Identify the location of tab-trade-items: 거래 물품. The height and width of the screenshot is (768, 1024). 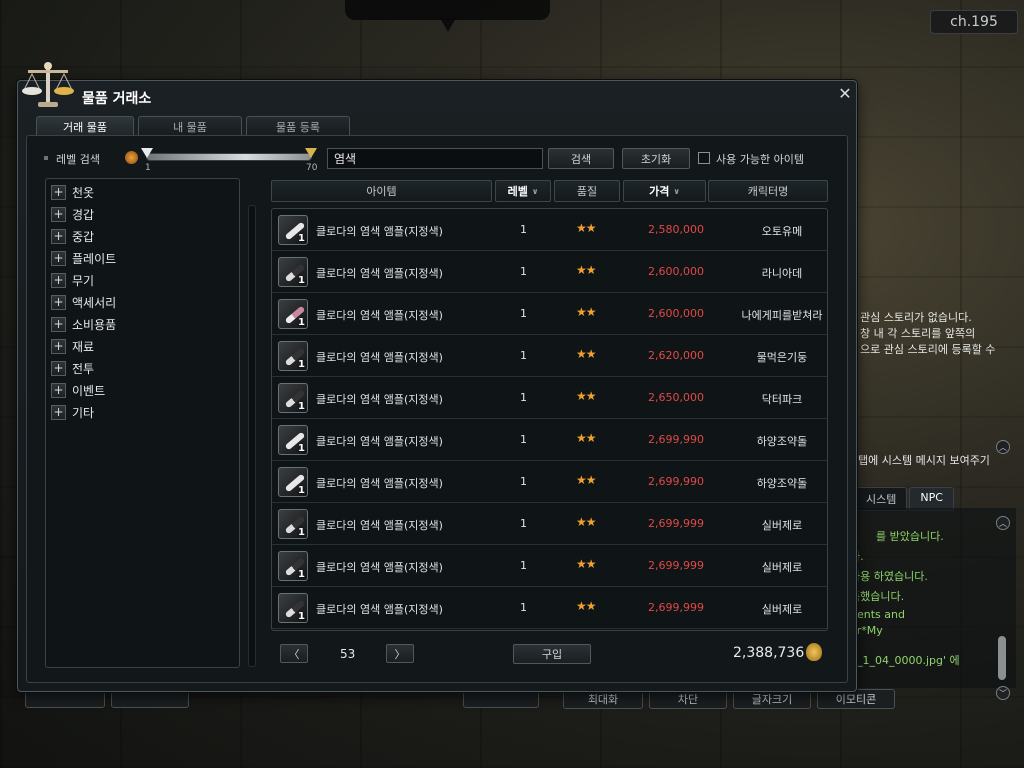
(85, 126).